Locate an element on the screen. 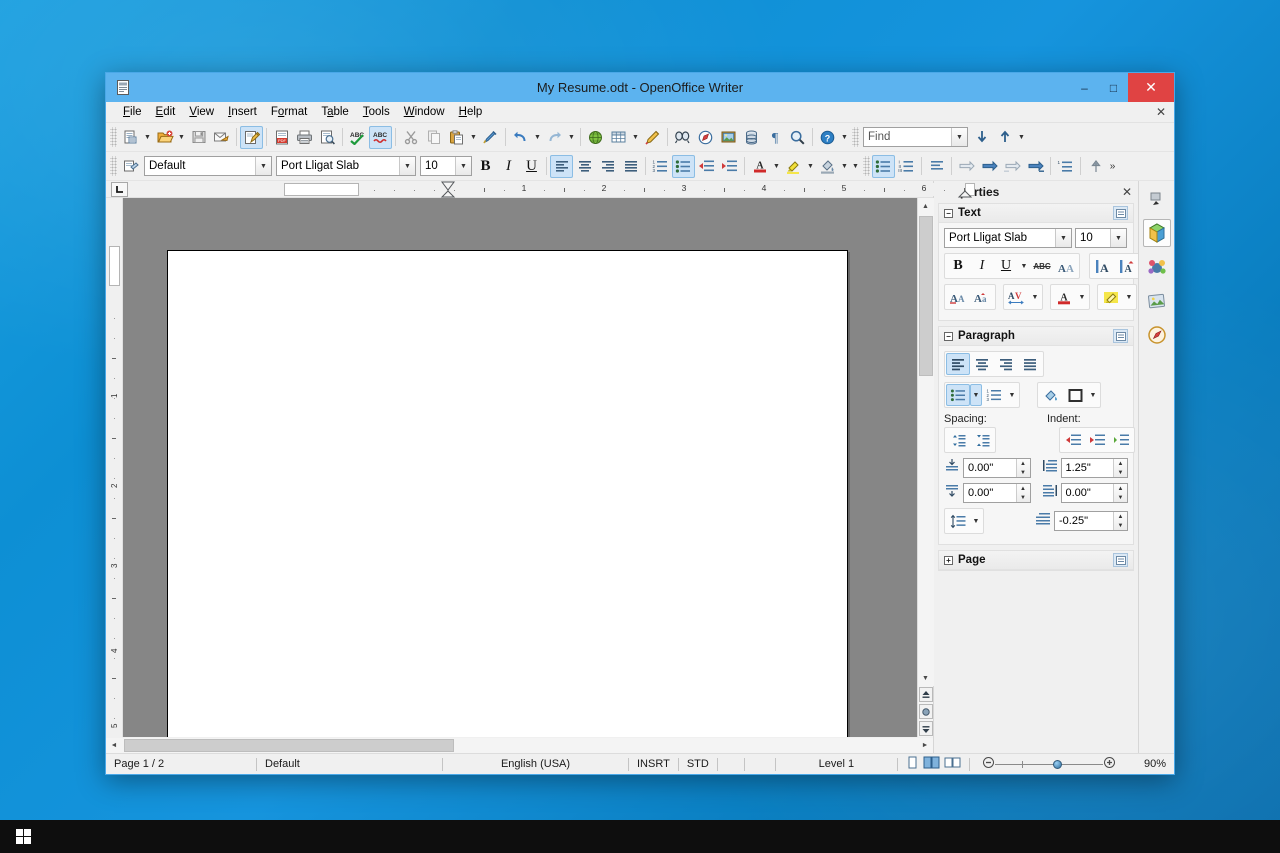  text-panel-title: − Text is located at coordinates (1036, 213).